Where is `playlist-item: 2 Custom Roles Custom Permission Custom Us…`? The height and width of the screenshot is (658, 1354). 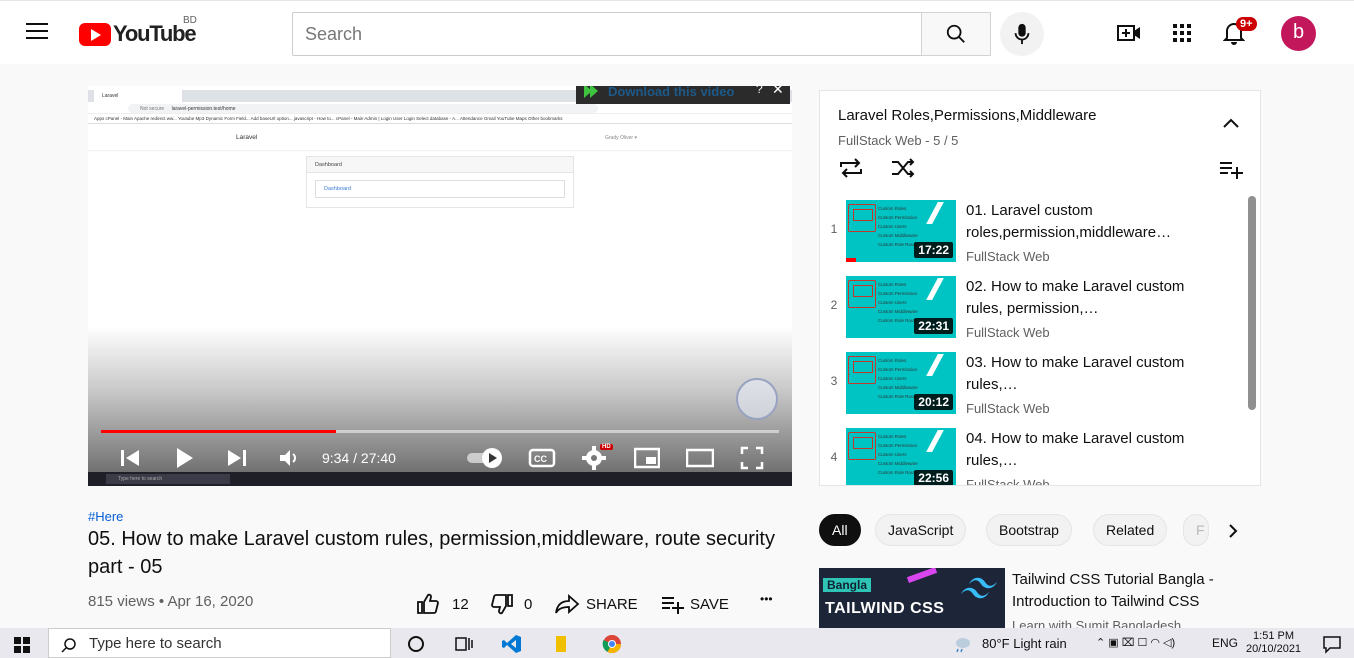 playlist-item: 2 Custom Roles Custom Permission Custom Us… is located at coordinates (1034, 306).